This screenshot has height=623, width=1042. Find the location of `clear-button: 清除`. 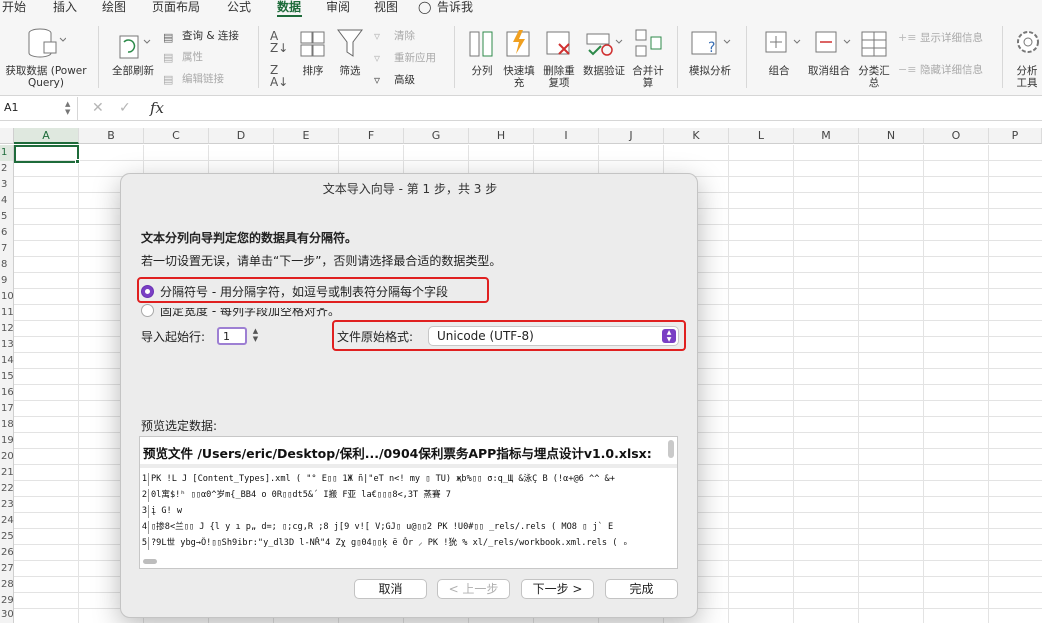

clear-button: 清除 is located at coordinates (404, 36).